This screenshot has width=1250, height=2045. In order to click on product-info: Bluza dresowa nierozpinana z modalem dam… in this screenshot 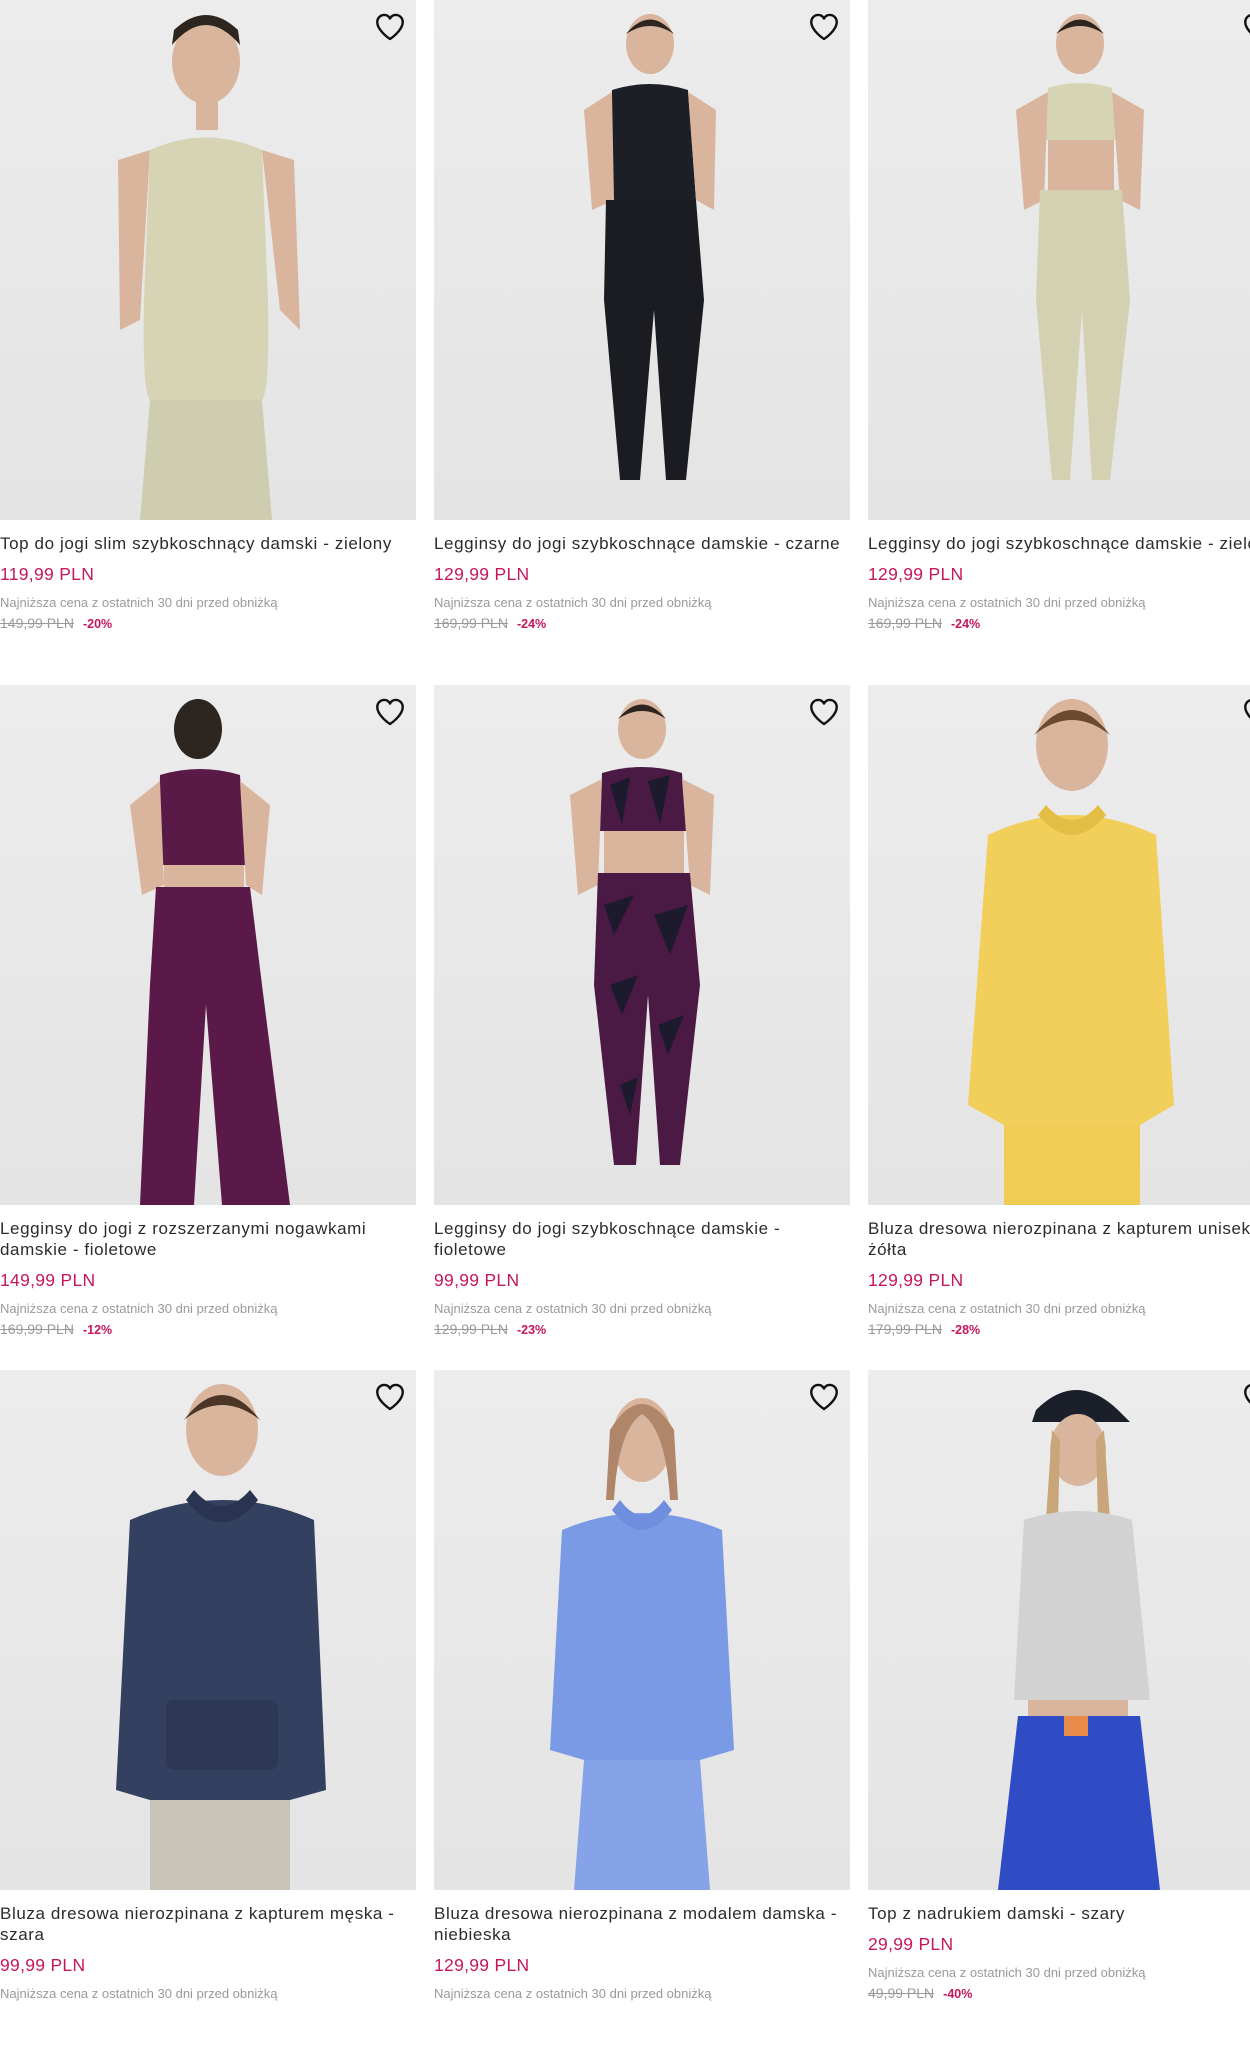, I will do `click(642, 1952)`.